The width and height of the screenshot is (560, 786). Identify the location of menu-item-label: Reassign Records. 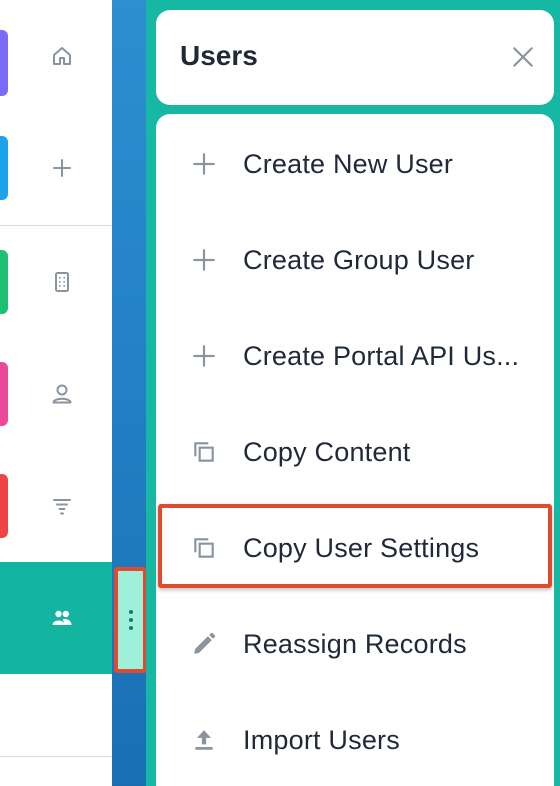
(355, 643).